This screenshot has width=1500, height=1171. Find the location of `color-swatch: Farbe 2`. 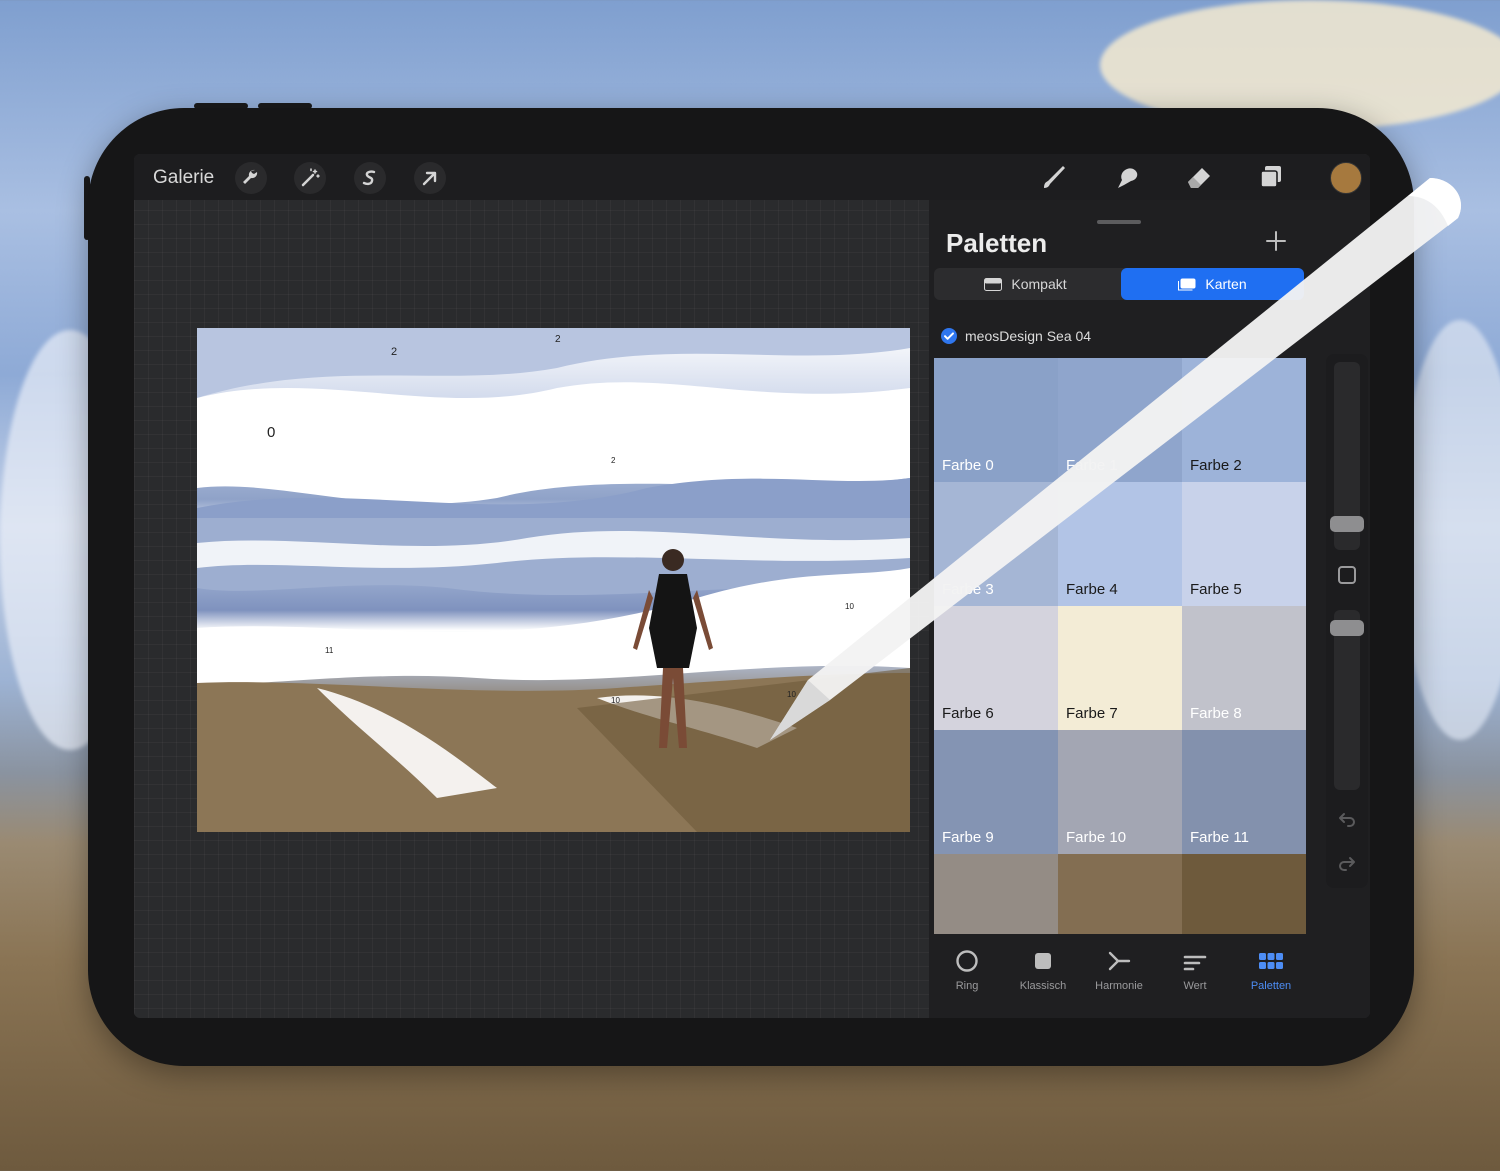

color-swatch: Farbe 2 is located at coordinates (1244, 420).